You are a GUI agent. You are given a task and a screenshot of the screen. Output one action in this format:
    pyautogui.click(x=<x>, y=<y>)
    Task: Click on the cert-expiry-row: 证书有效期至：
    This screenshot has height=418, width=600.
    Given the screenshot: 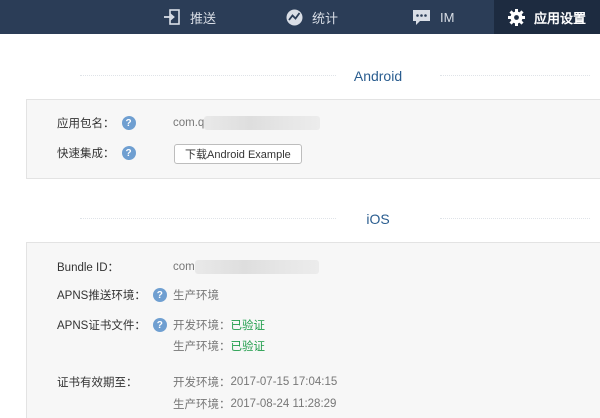 What is the action you would take?
    pyautogui.click(x=97, y=382)
    